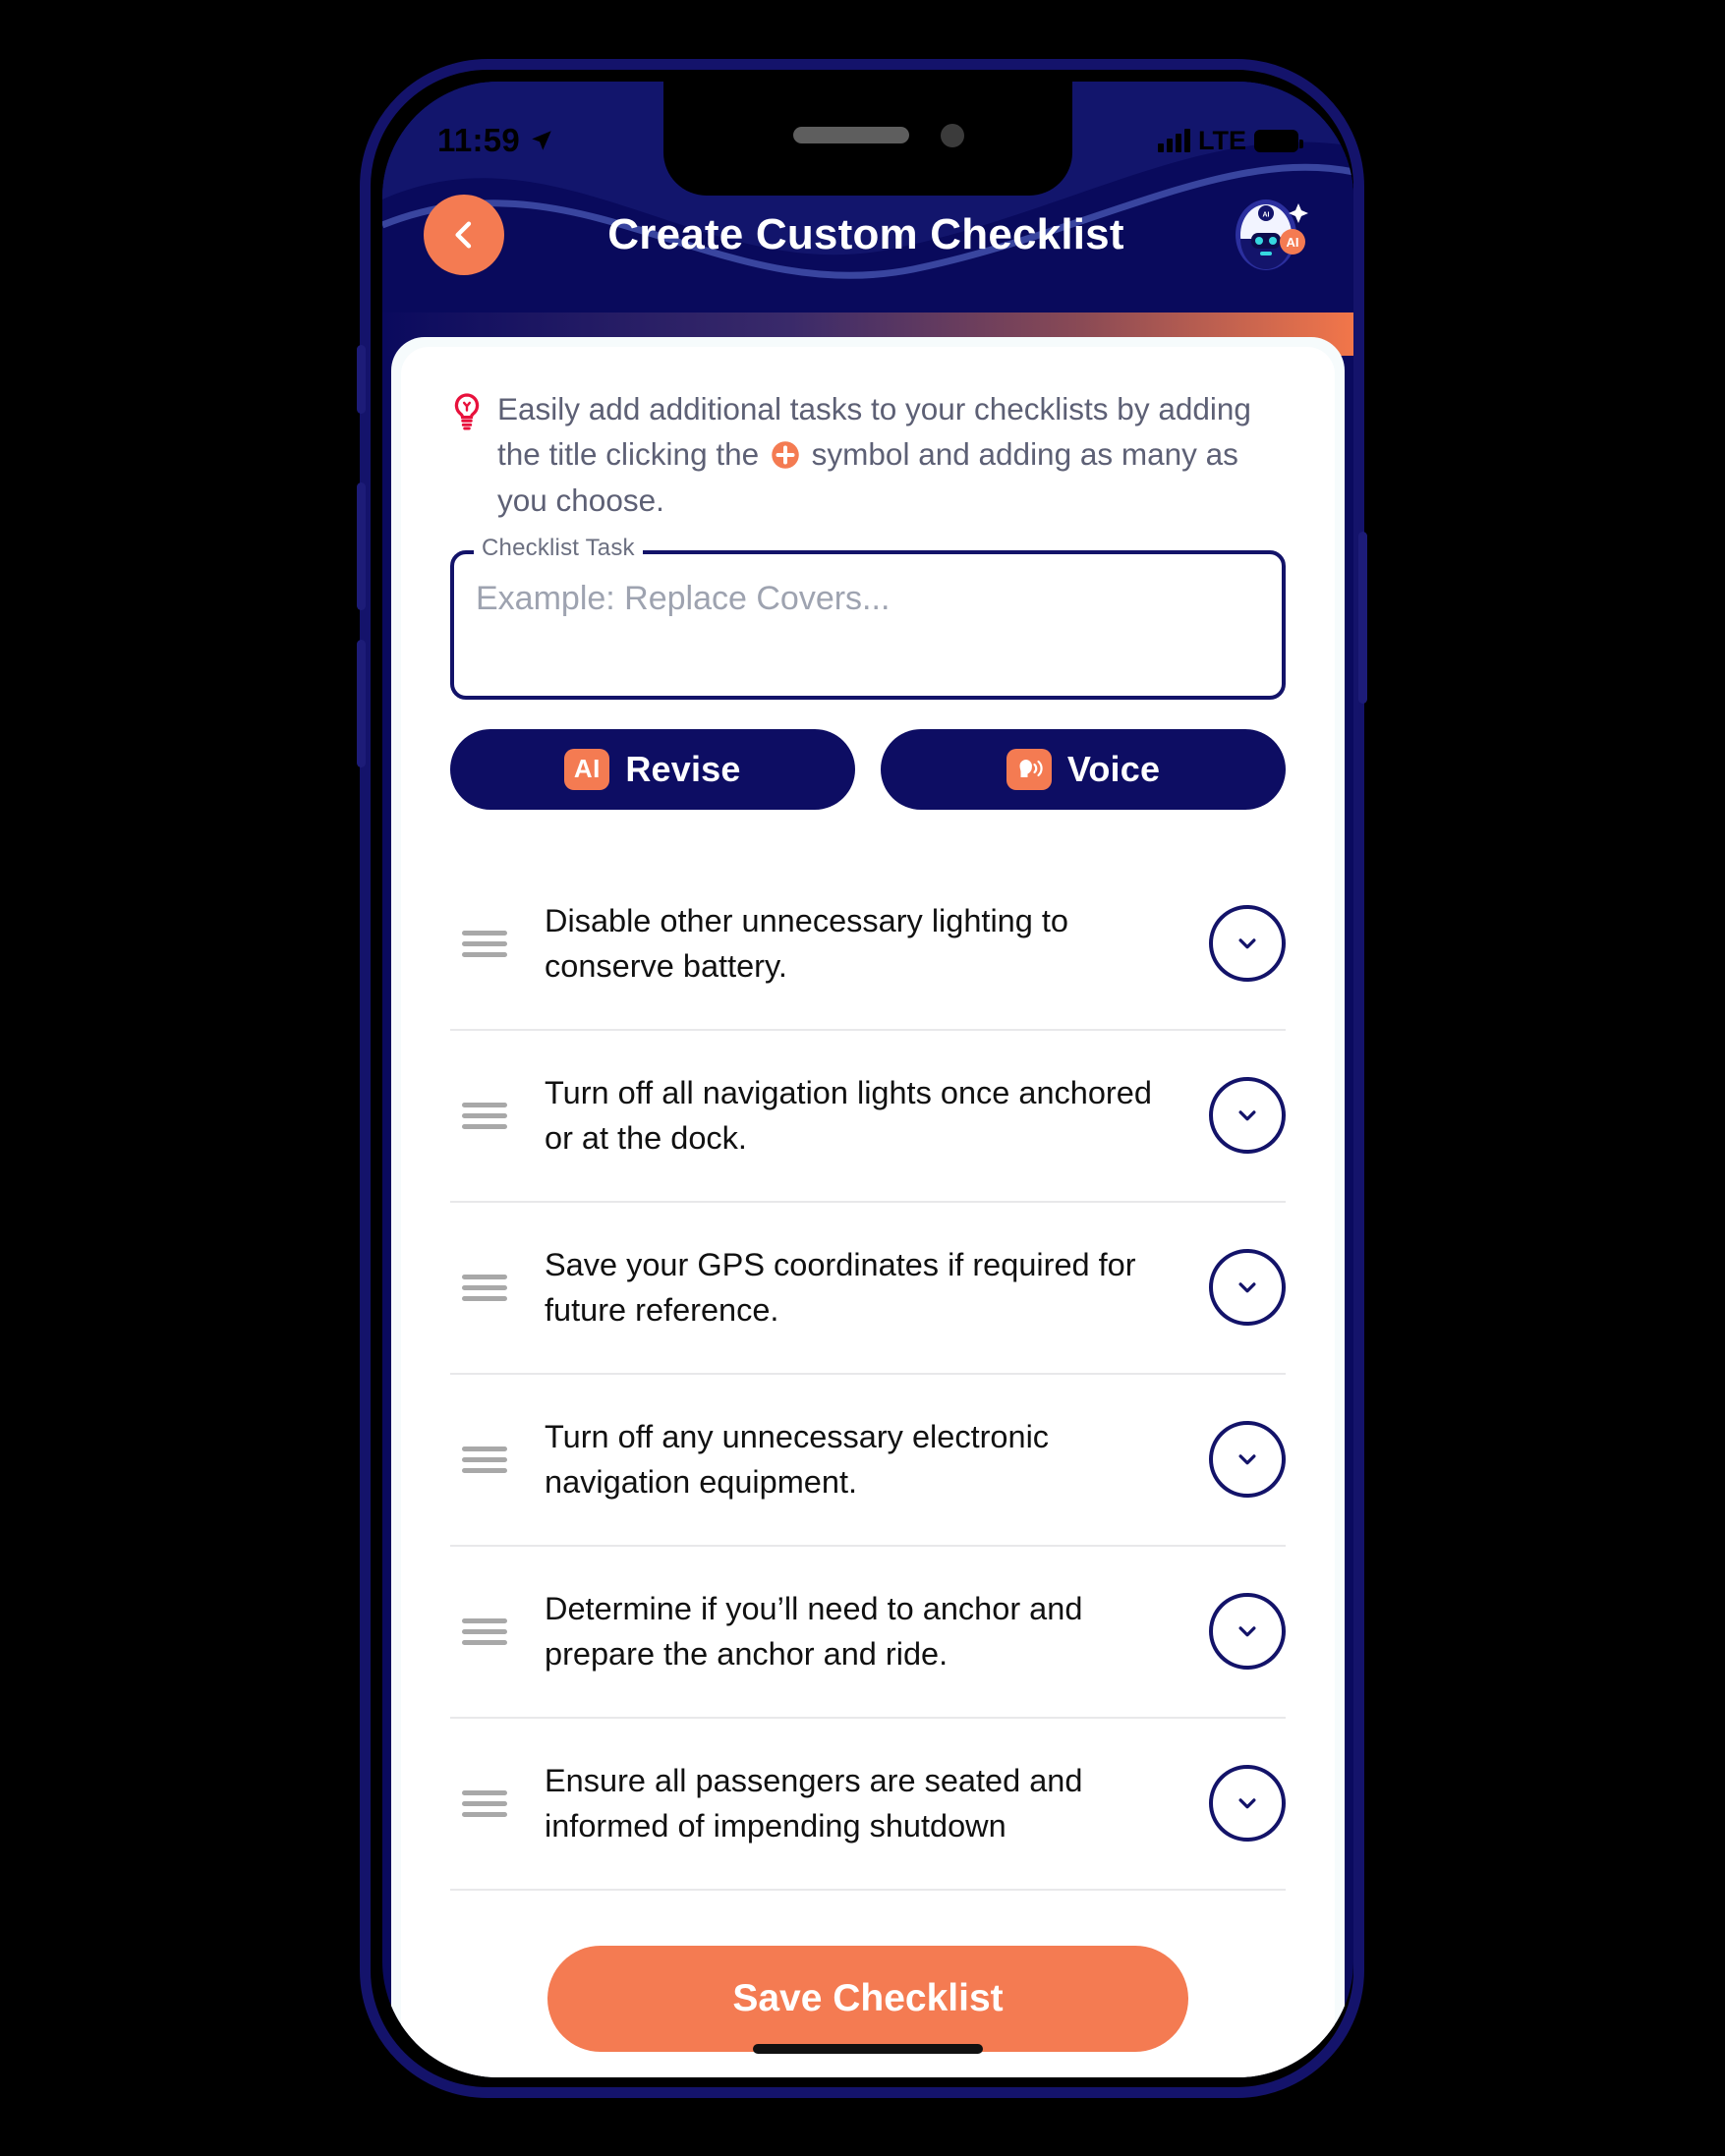 This screenshot has height=2156, width=1725. I want to click on save-section: Save Checklist, so click(868, 1998).